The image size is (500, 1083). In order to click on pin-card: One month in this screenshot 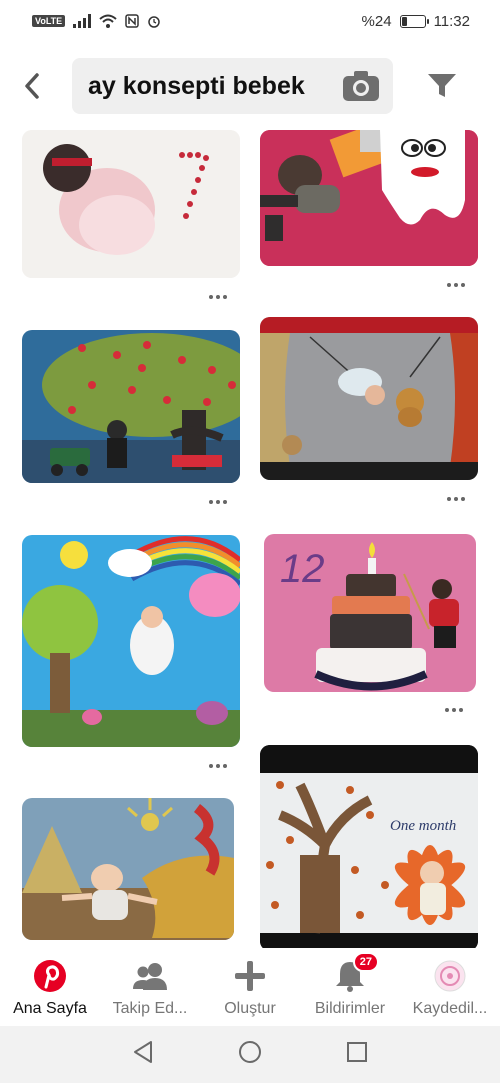, I will do `click(369, 846)`.